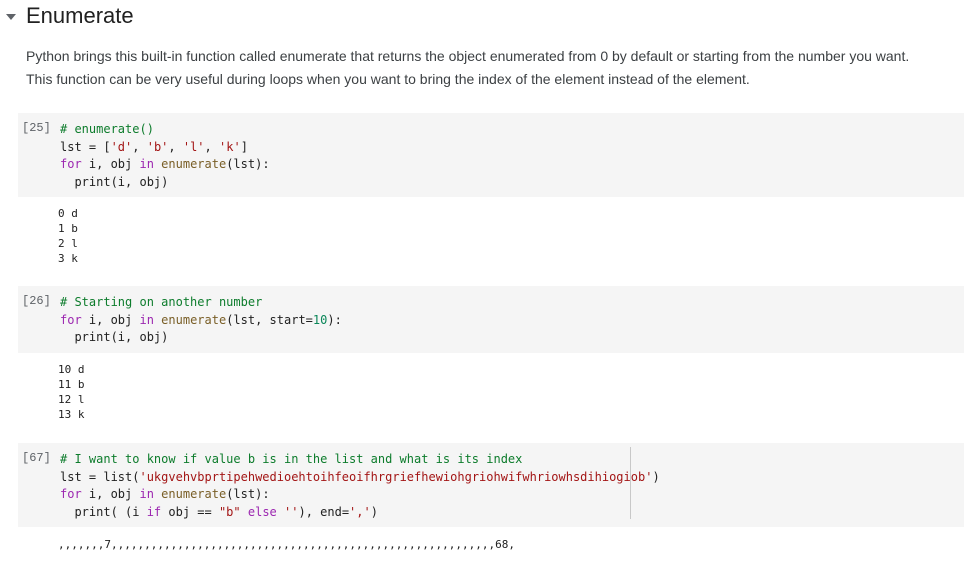 The width and height of the screenshot is (964, 561). I want to click on code-line: lst = ['d', 'b', 'l', 'k'], so click(165, 148).